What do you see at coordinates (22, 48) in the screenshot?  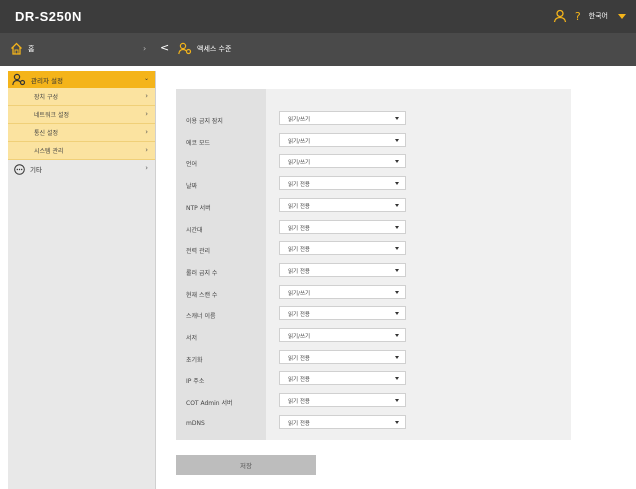 I see `home-link: 홈` at bounding box center [22, 48].